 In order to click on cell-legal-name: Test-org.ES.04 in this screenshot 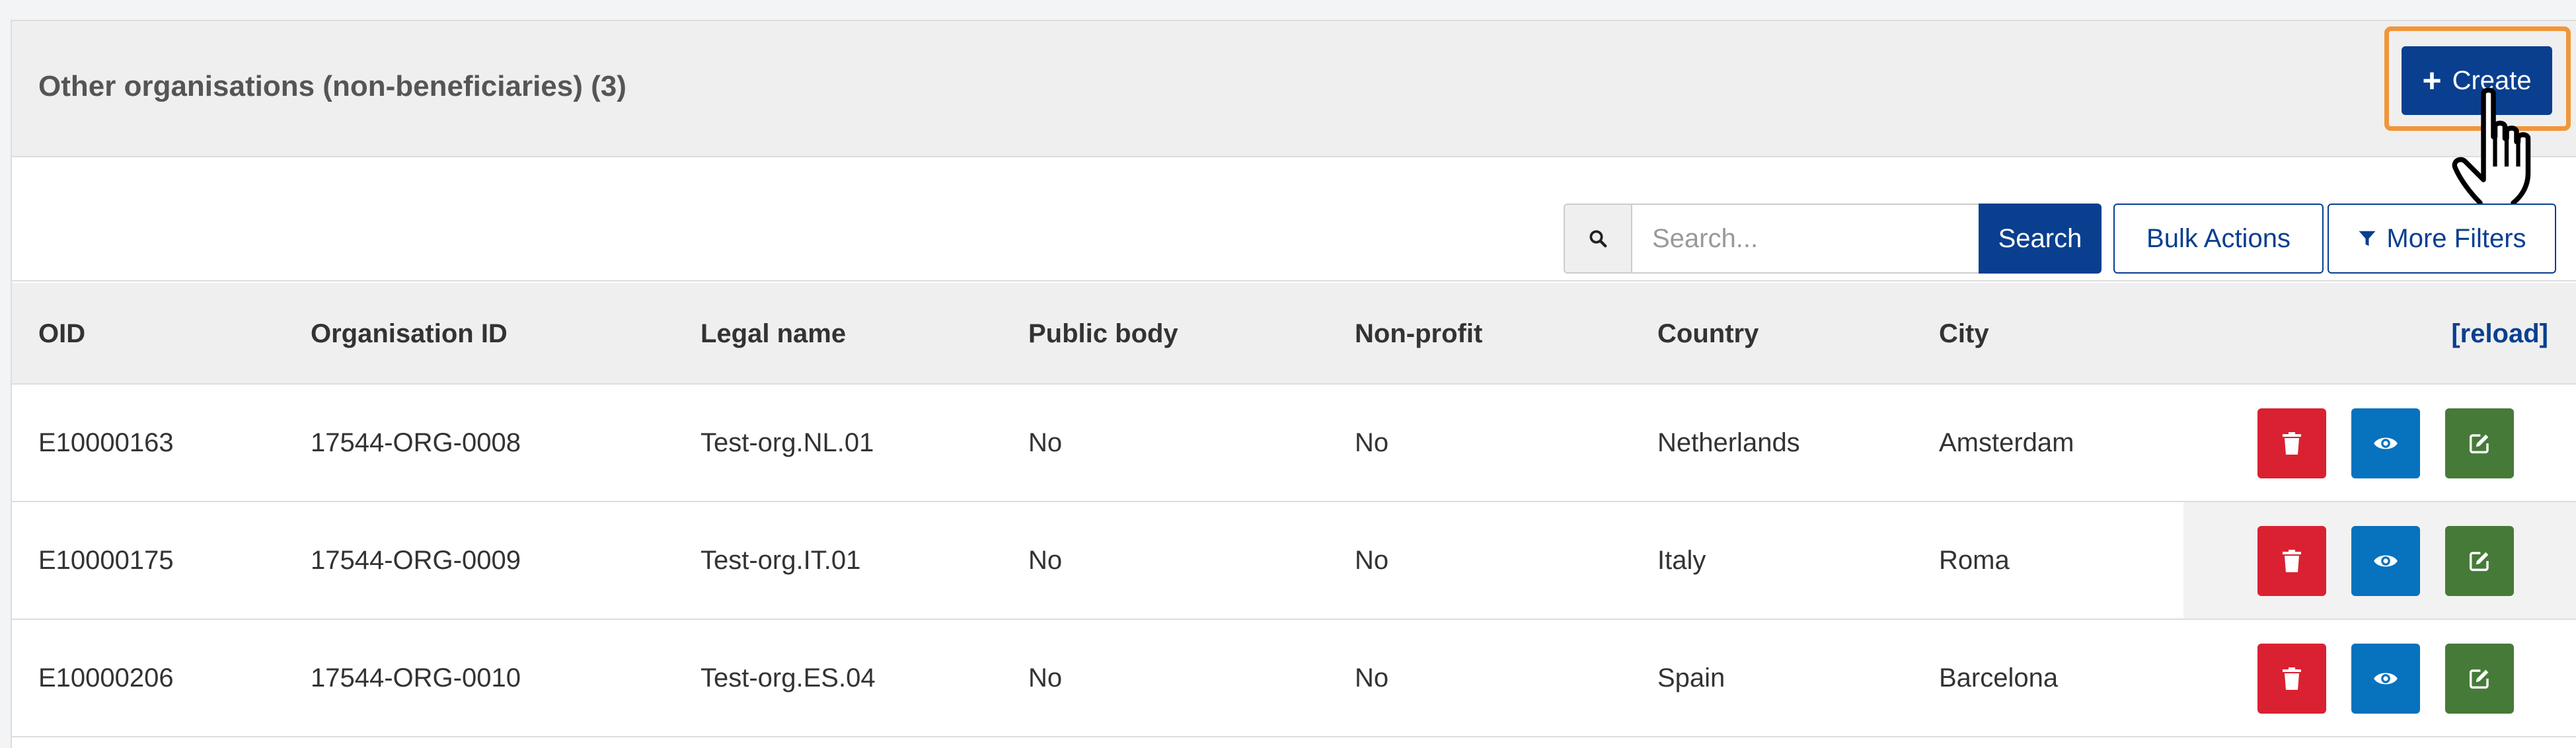, I will do `click(789, 677)`.